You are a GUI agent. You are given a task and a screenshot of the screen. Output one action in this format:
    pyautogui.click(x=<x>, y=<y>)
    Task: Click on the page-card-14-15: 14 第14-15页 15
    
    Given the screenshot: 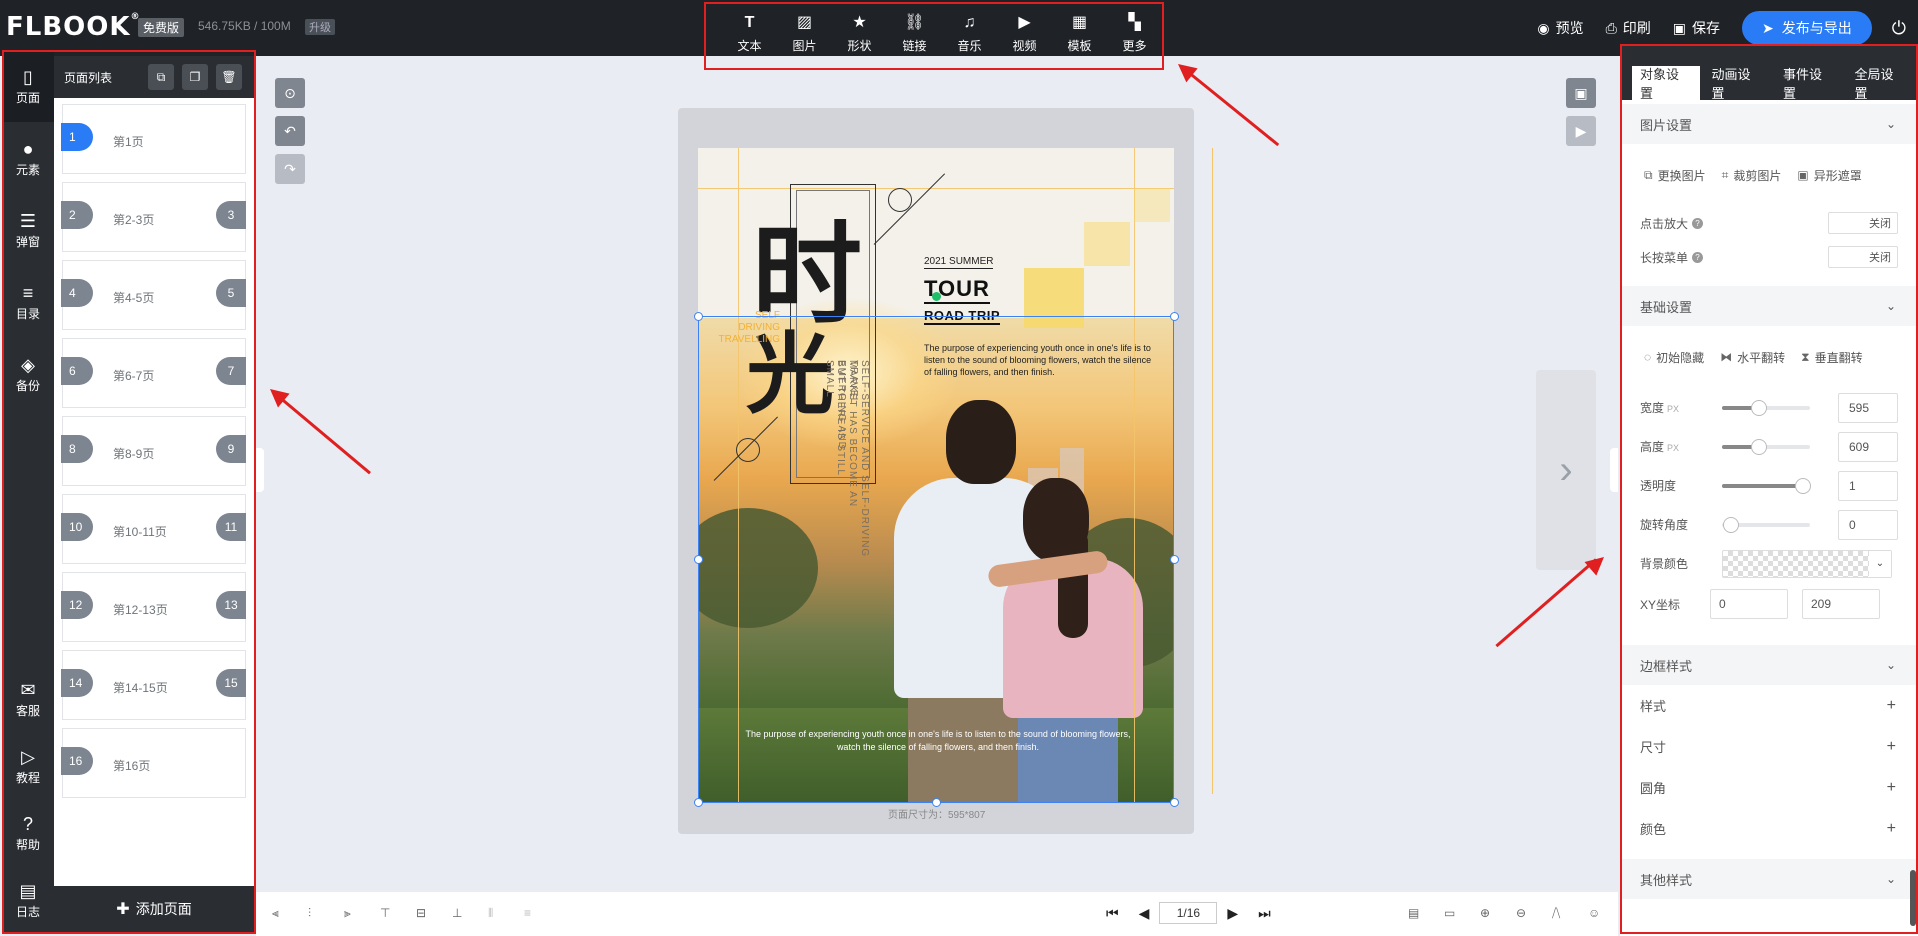 What is the action you would take?
    pyautogui.click(x=153, y=685)
    